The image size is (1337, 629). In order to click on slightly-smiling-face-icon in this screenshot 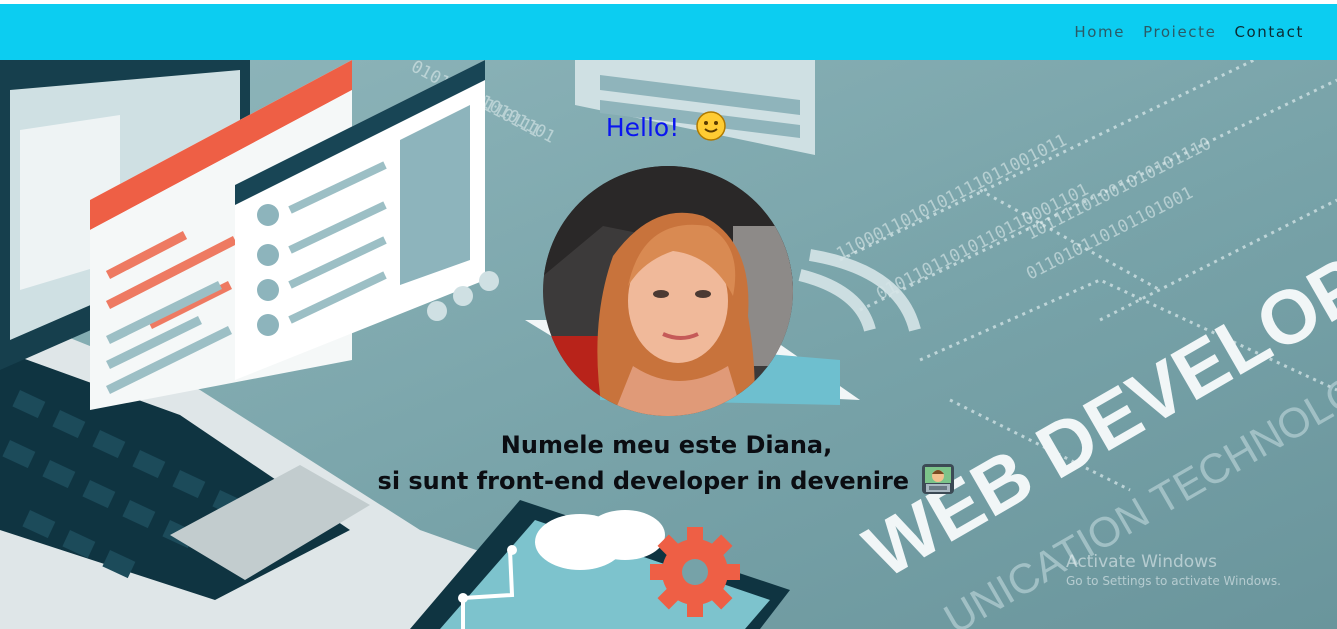, I will do `click(711, 129)`.